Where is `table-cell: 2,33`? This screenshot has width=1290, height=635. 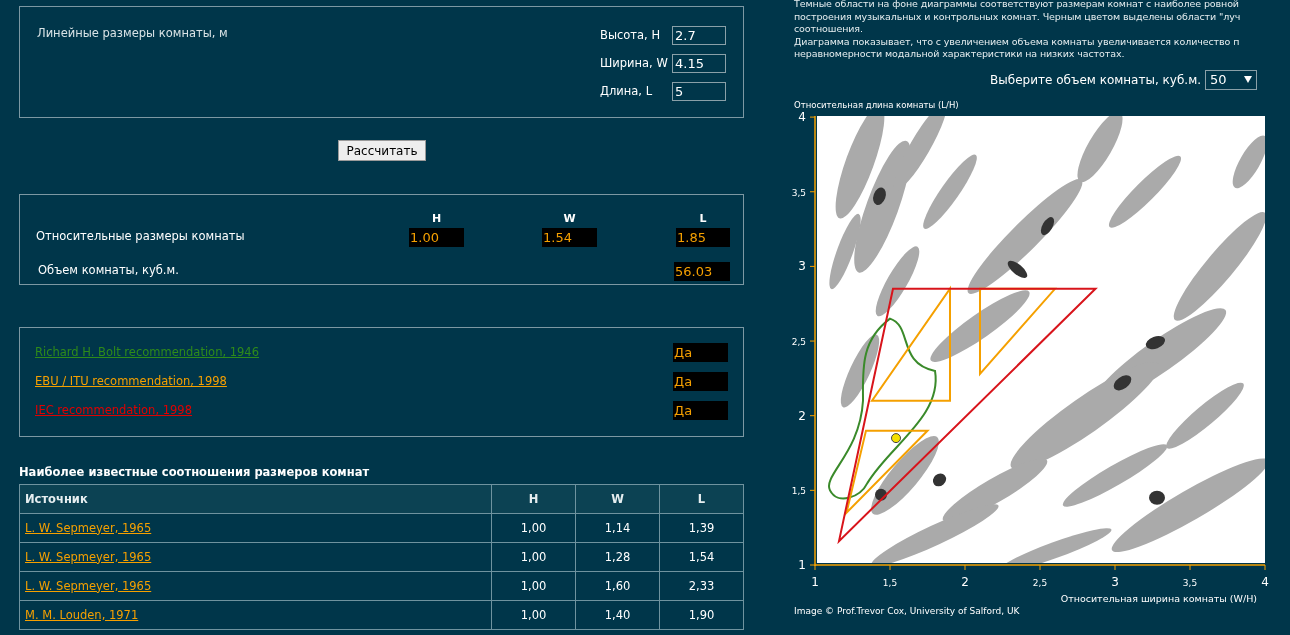
table-cell: 2,33 is located at coordinates (701, 586).